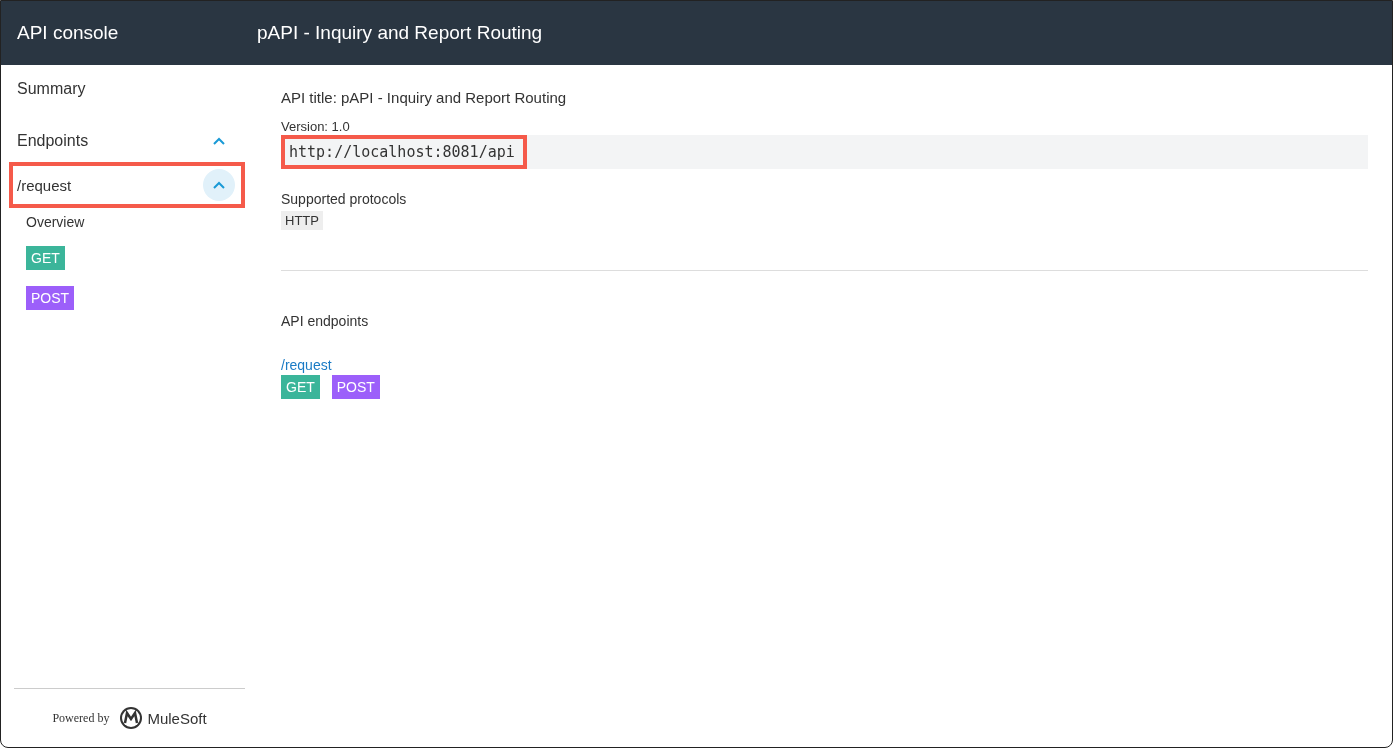  I want to click on logo-icon, so click(131, 718).